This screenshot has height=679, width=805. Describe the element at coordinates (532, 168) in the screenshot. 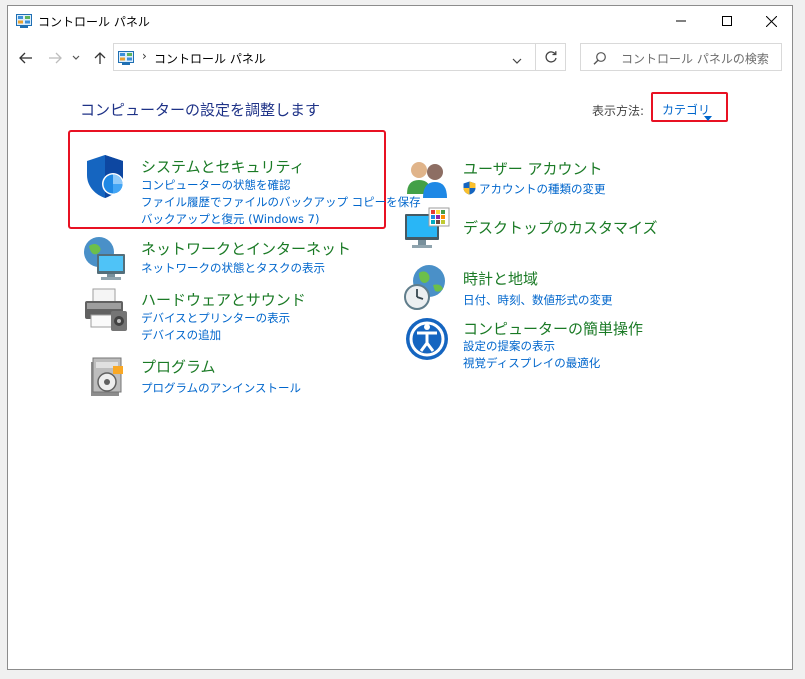

I see `category-title-user-accounts: ユーザー アカウント` at that location.